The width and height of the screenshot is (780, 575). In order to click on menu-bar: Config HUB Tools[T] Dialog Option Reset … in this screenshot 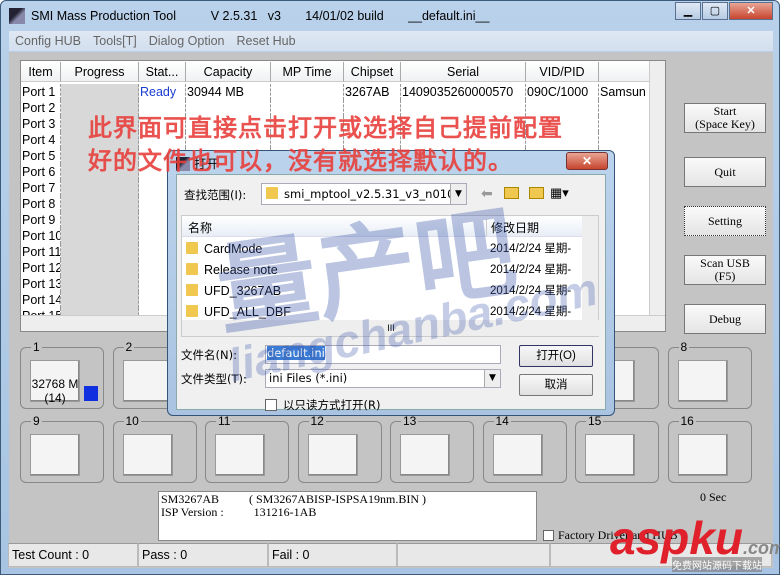, I will do `click(391, 41)`.